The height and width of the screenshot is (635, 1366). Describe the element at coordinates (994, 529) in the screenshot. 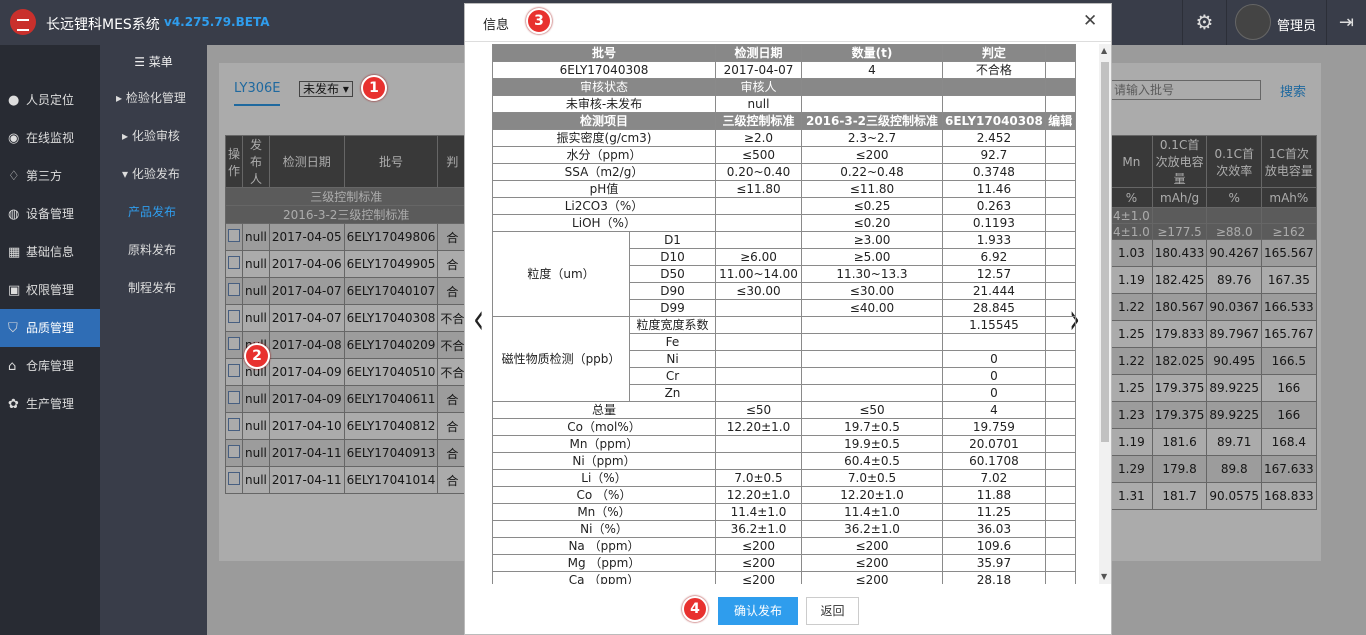

I see `sample-value: 36.03` at that location.